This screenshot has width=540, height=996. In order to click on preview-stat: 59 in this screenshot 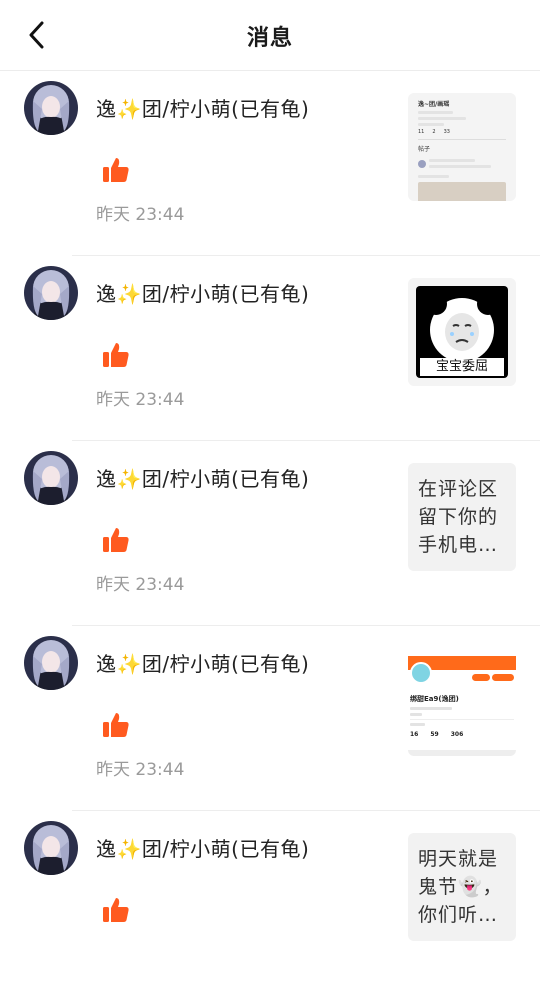, I will do `click(434, 734)`.